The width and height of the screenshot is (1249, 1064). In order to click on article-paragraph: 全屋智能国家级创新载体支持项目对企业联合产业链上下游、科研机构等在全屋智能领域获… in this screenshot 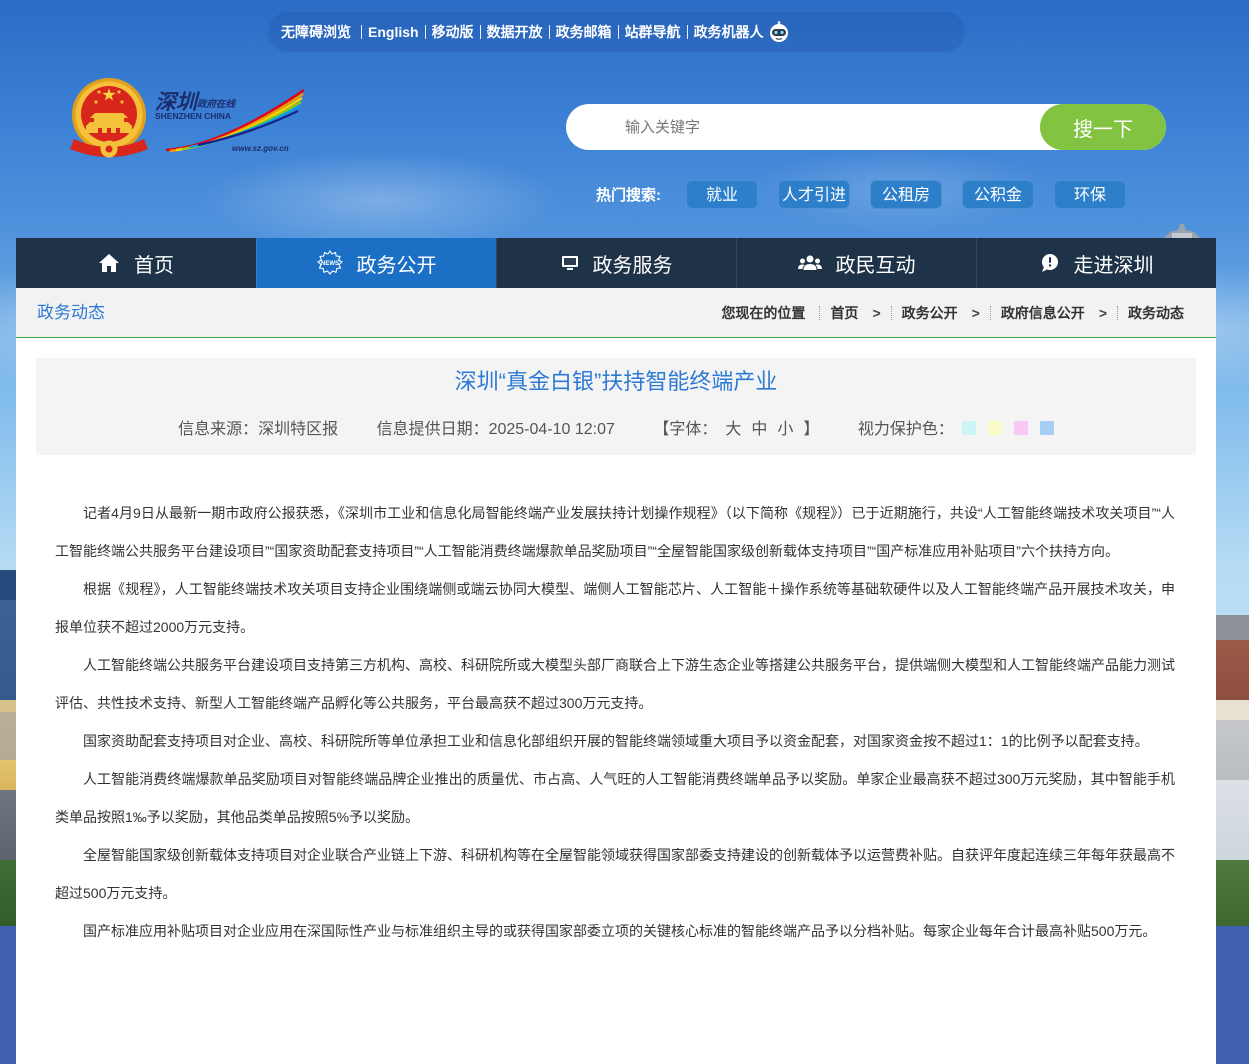, I will do `click(615, 874)`.